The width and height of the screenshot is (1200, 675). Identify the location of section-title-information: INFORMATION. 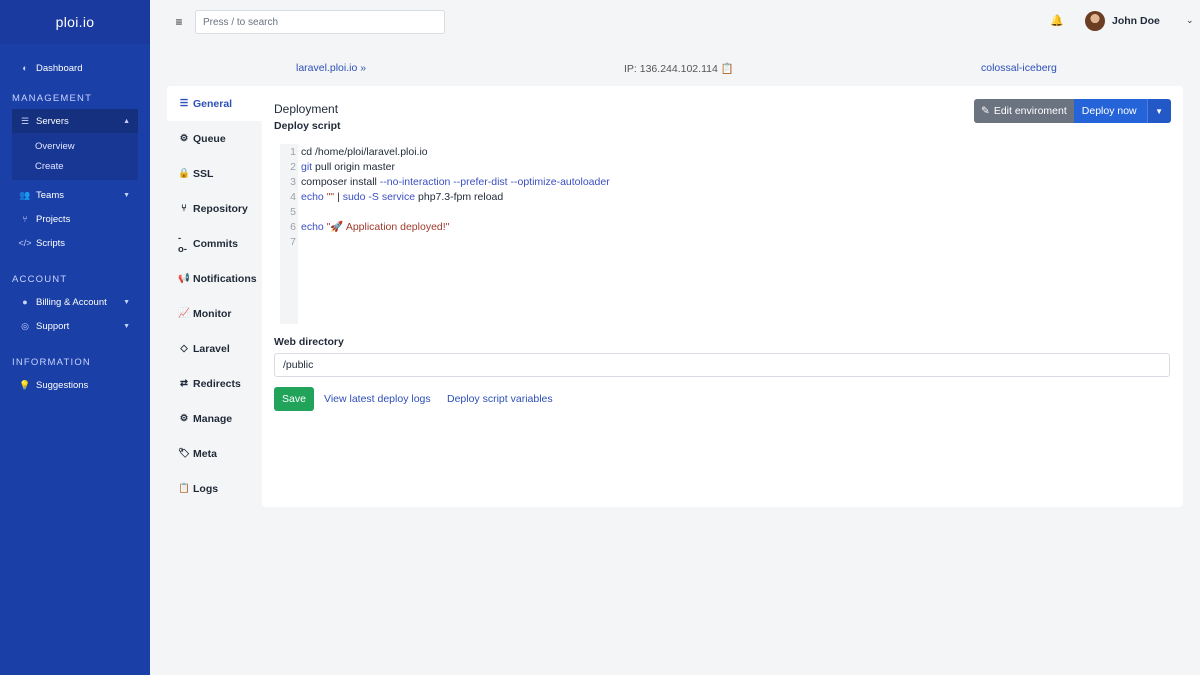
(51, 362).